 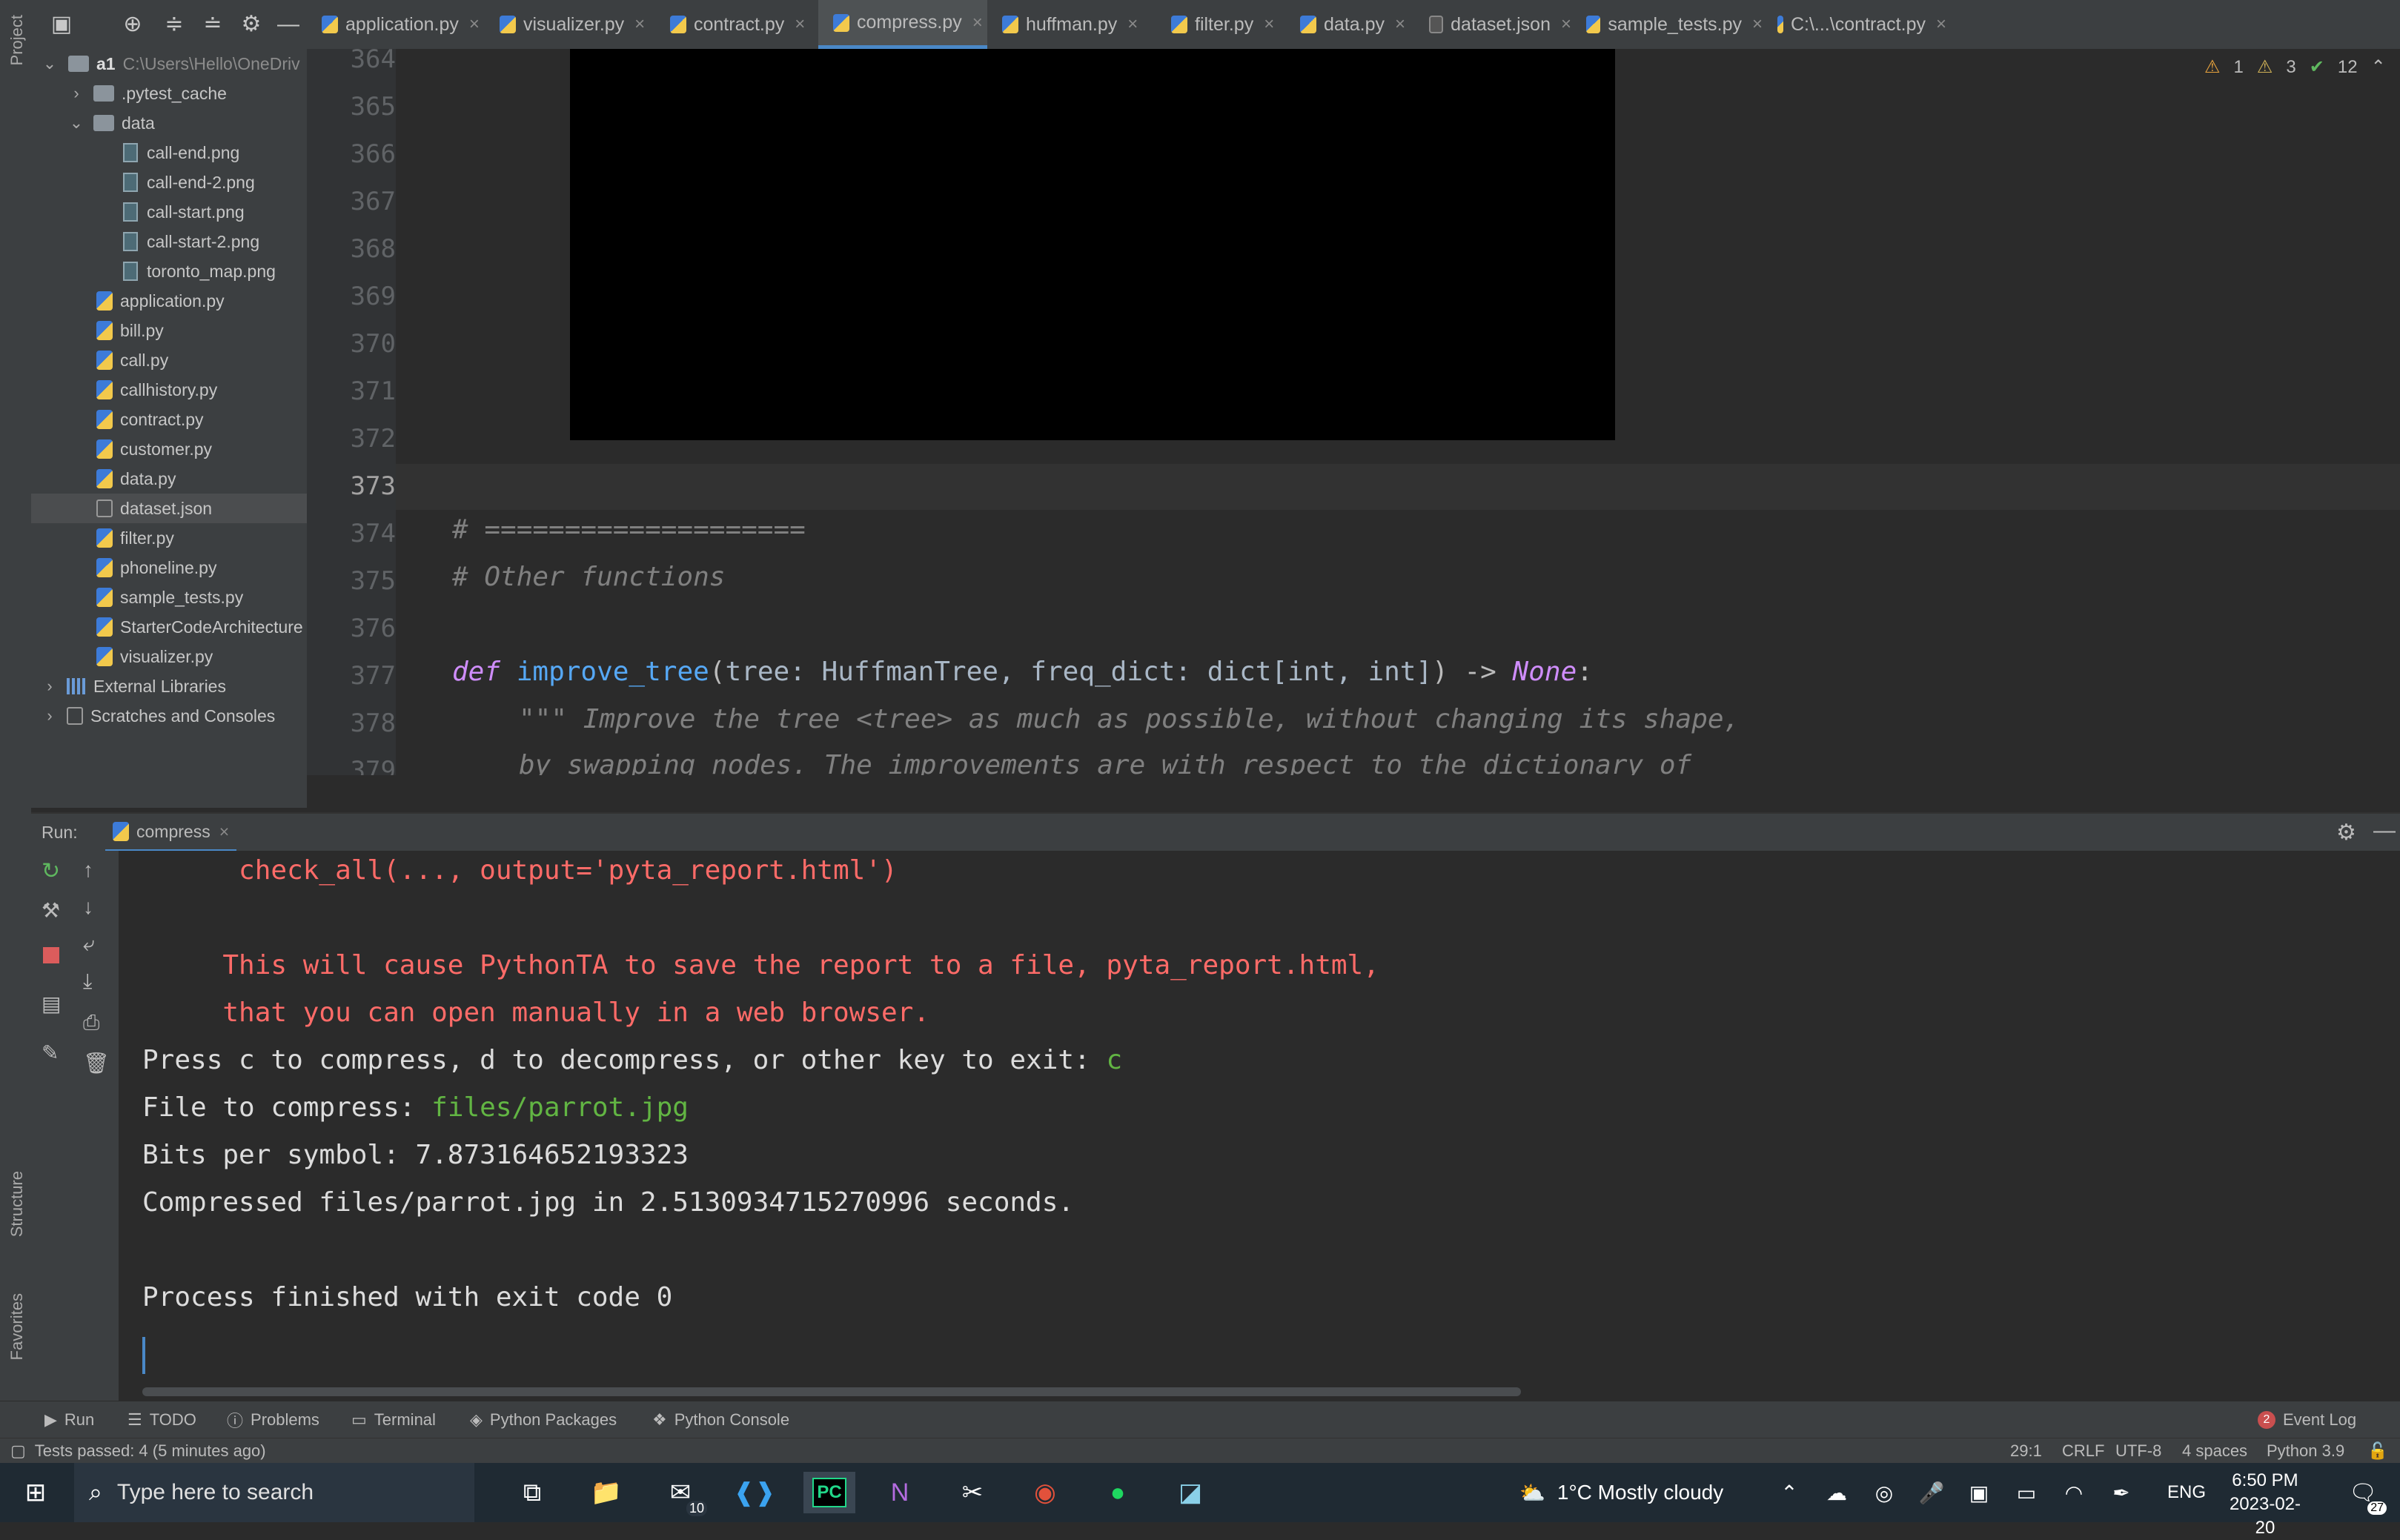 I want to click on tree-item: customer.py, so click(x=121, y=449).